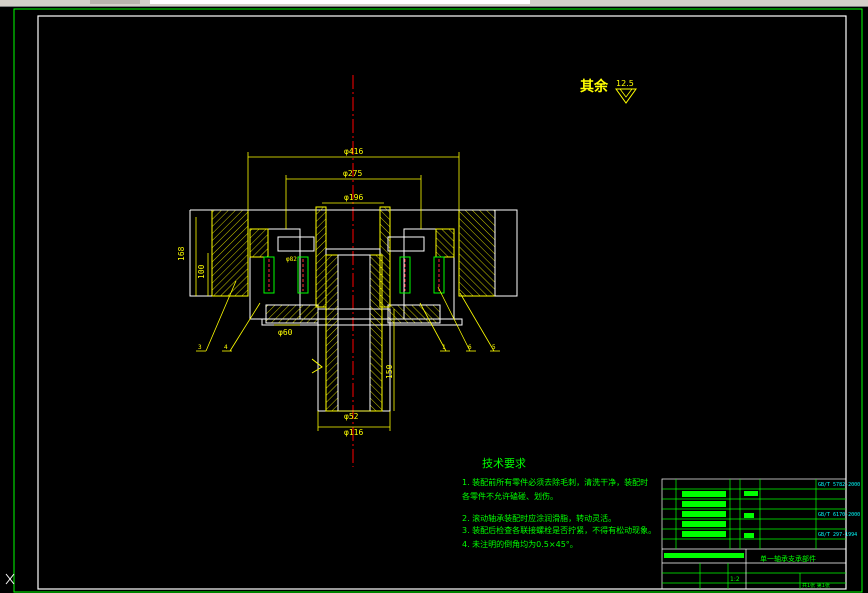 The width and height of the screenshot is (868, 593). Describe the element at coordinates (292, 314) in the screenshot. I see `cover-left` at that location.